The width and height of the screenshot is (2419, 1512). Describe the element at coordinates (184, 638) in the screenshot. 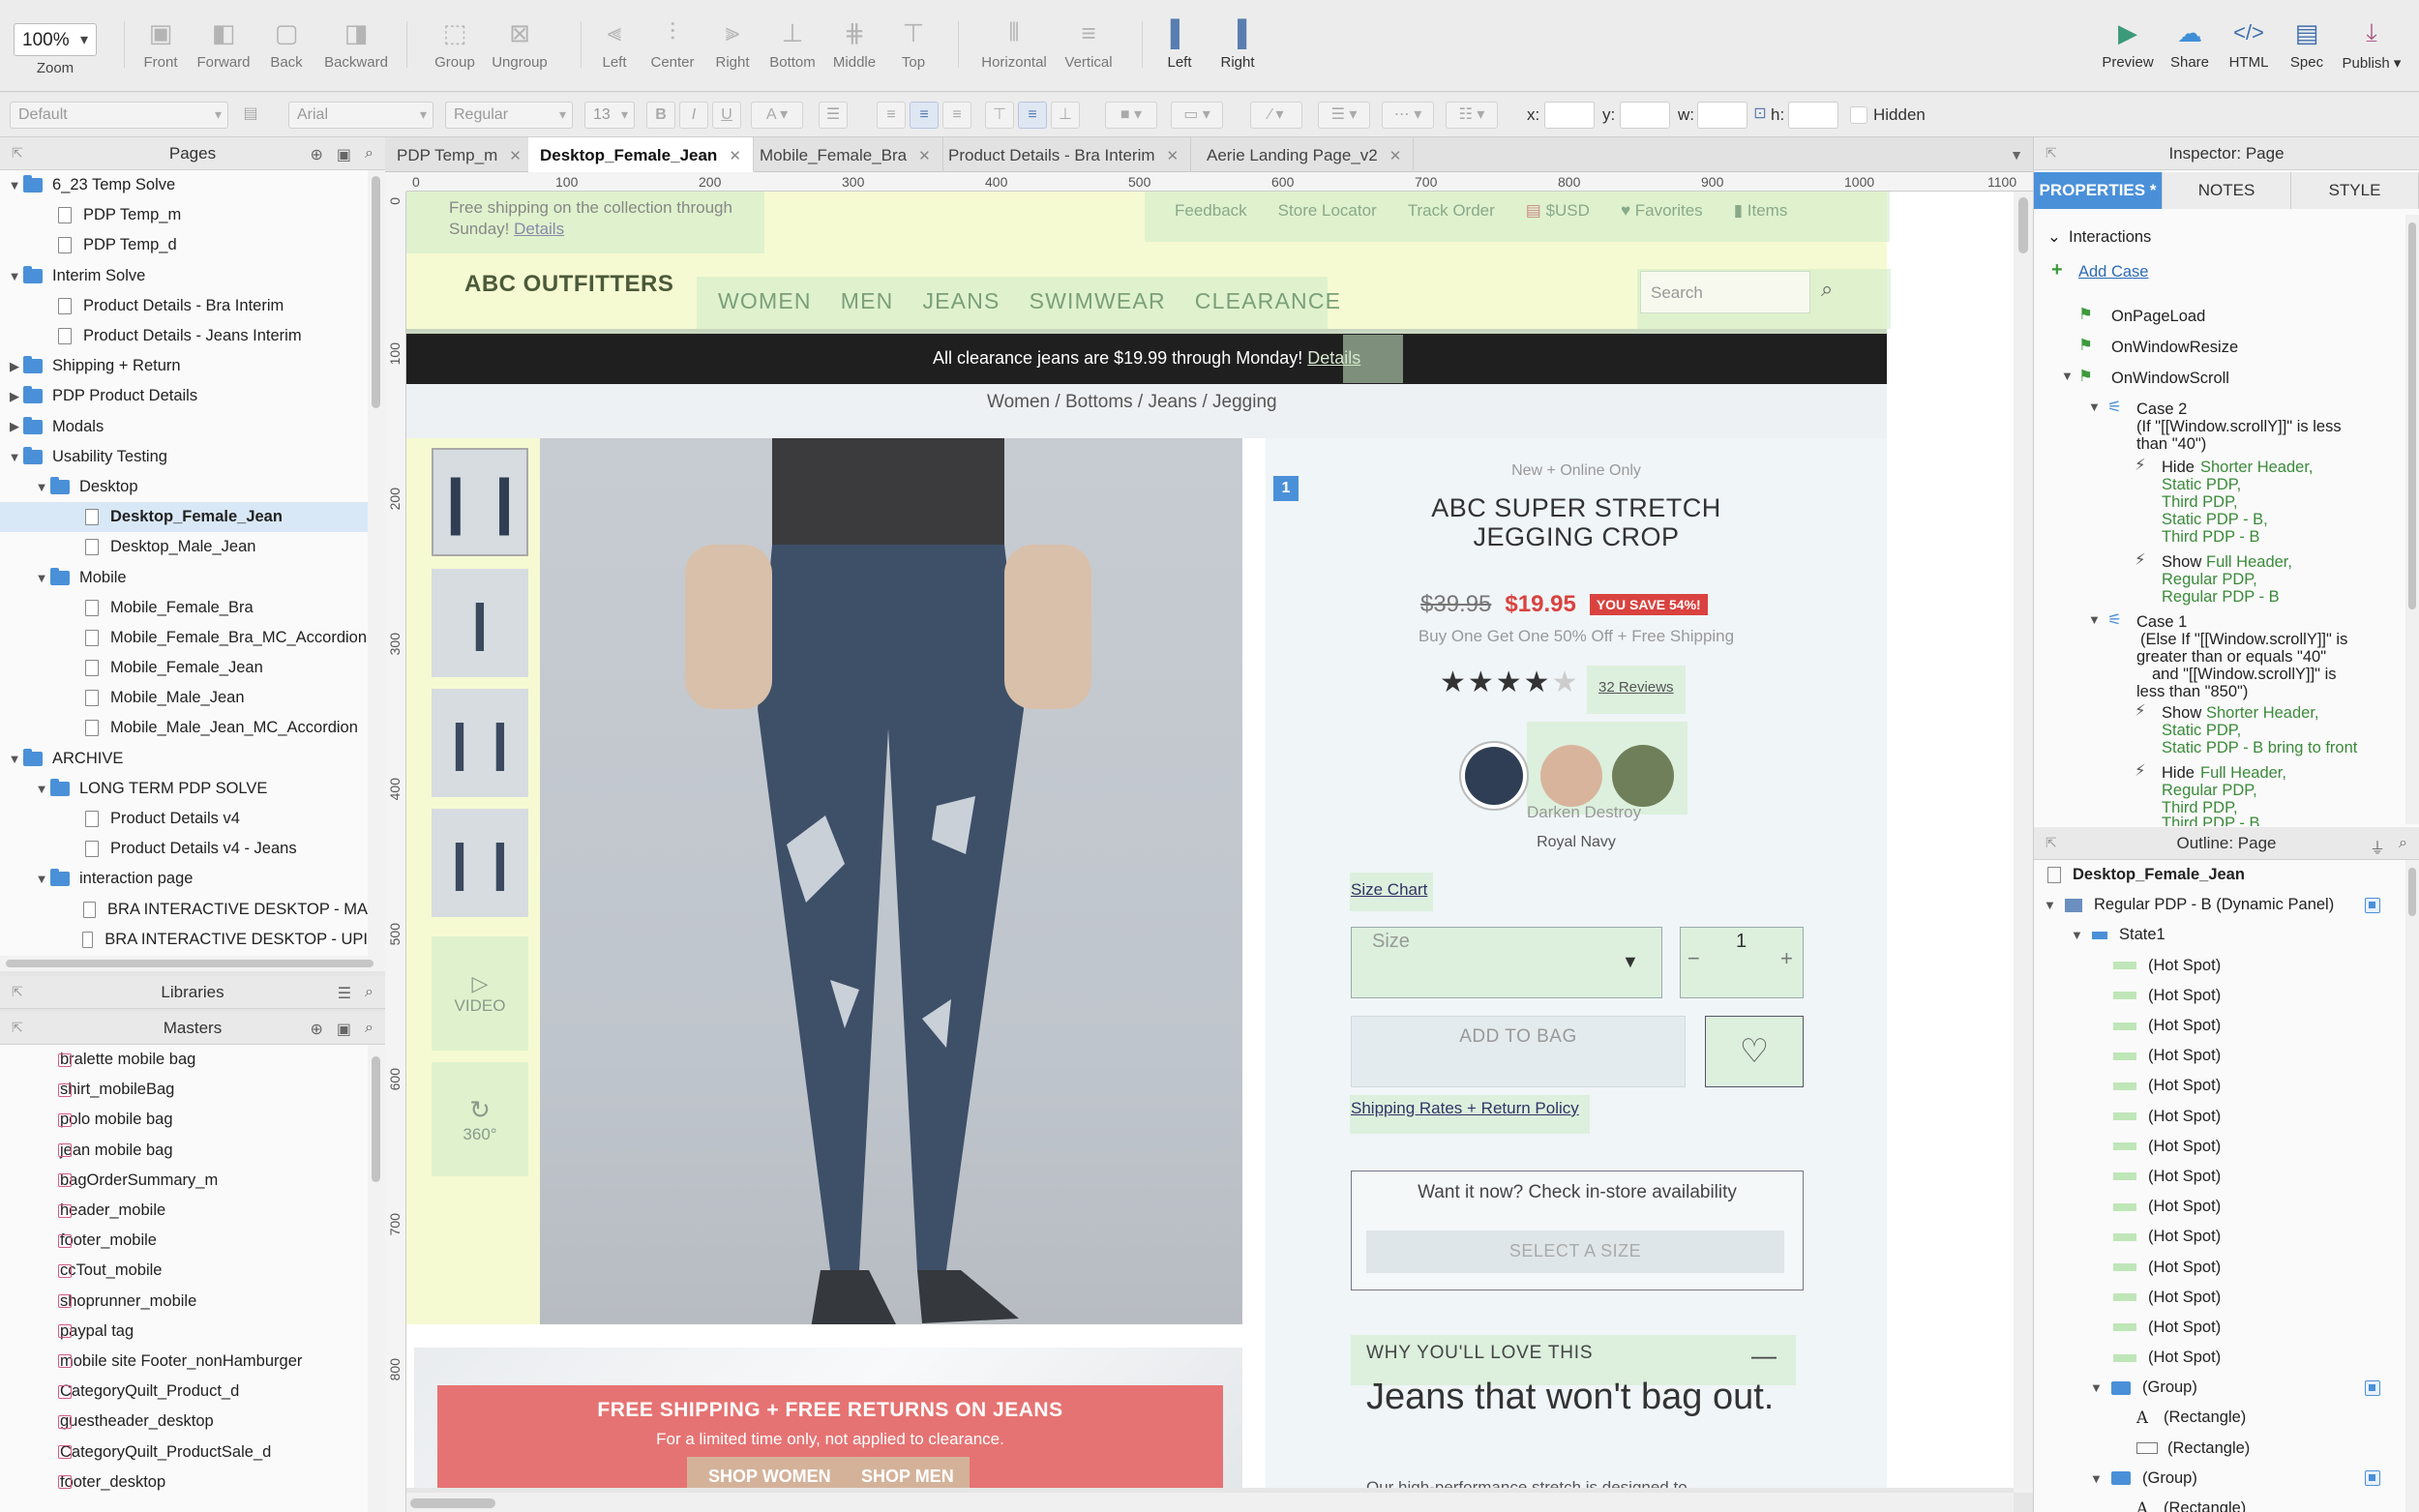

I see `page-mobile-female-bra-mc-accordion: Mobile_Female_Bra_MC_Accordion` at that location.